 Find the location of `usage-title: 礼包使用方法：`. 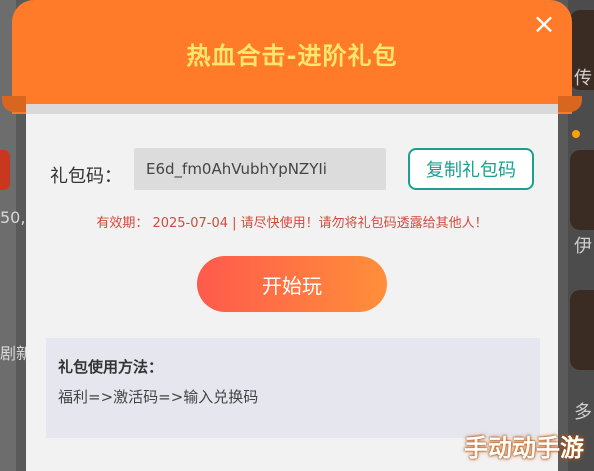

usage-title: 礼包使用方法： is located at coordinates (111, 367).